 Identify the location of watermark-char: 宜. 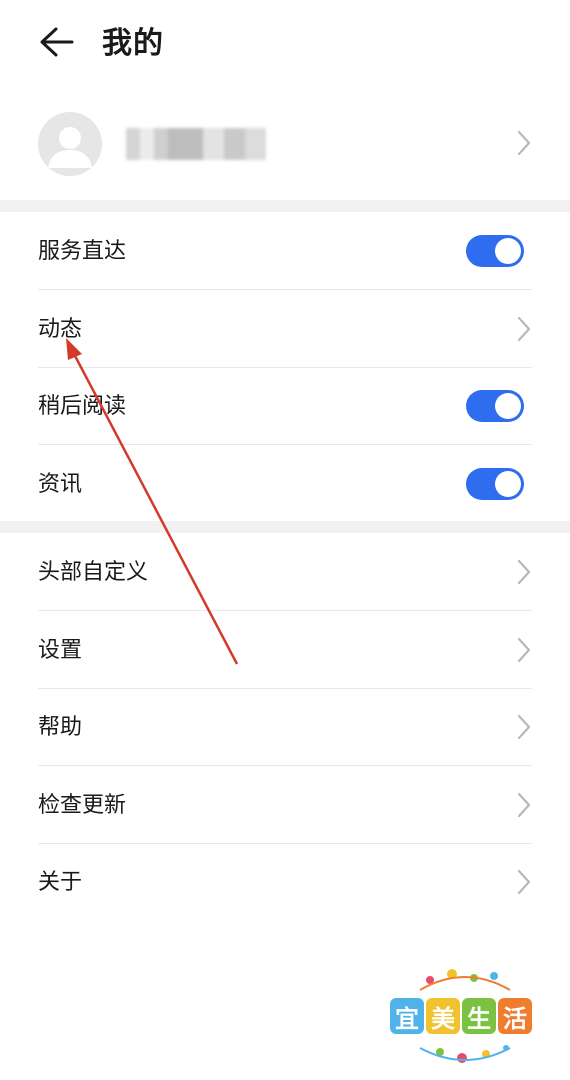
(407, 1016).